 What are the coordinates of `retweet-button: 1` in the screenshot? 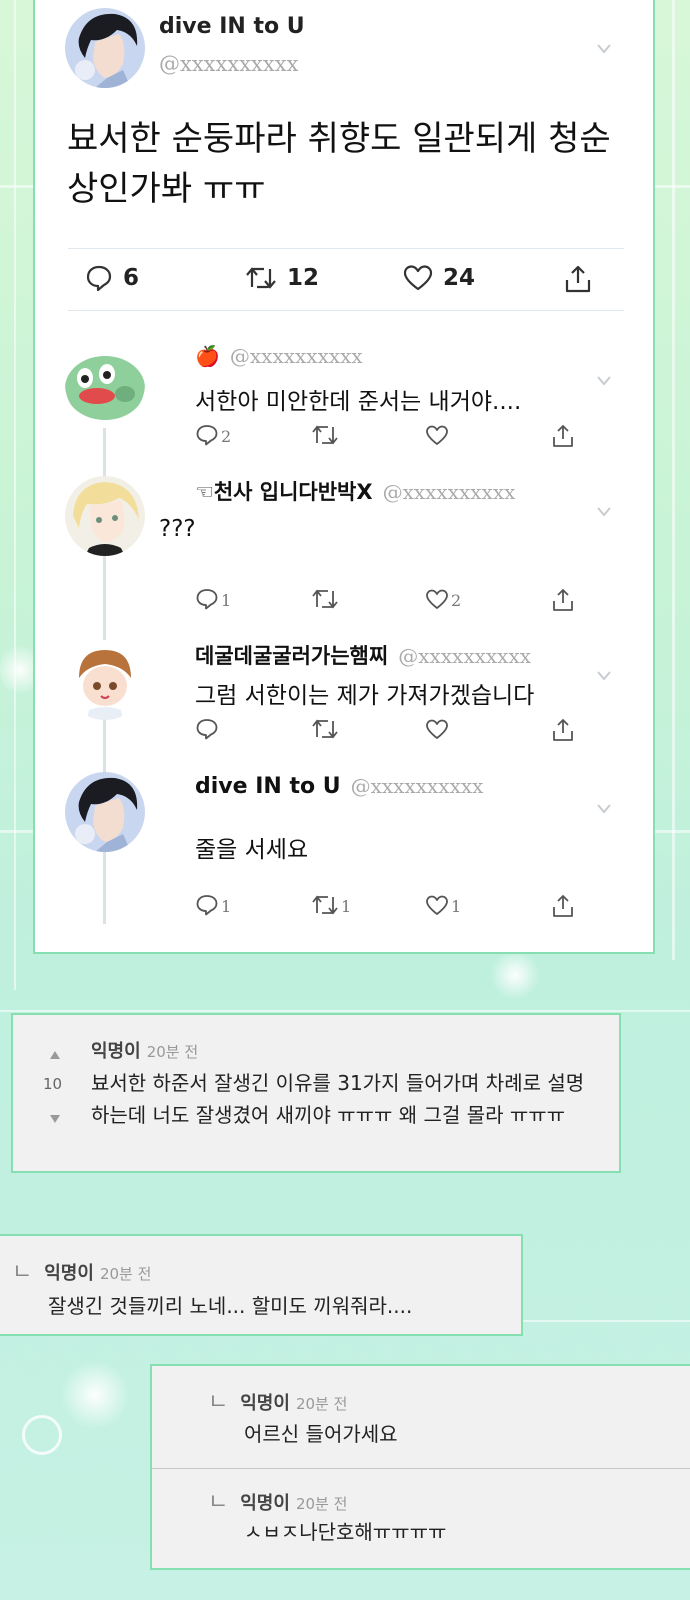 It's located at (331, 905).